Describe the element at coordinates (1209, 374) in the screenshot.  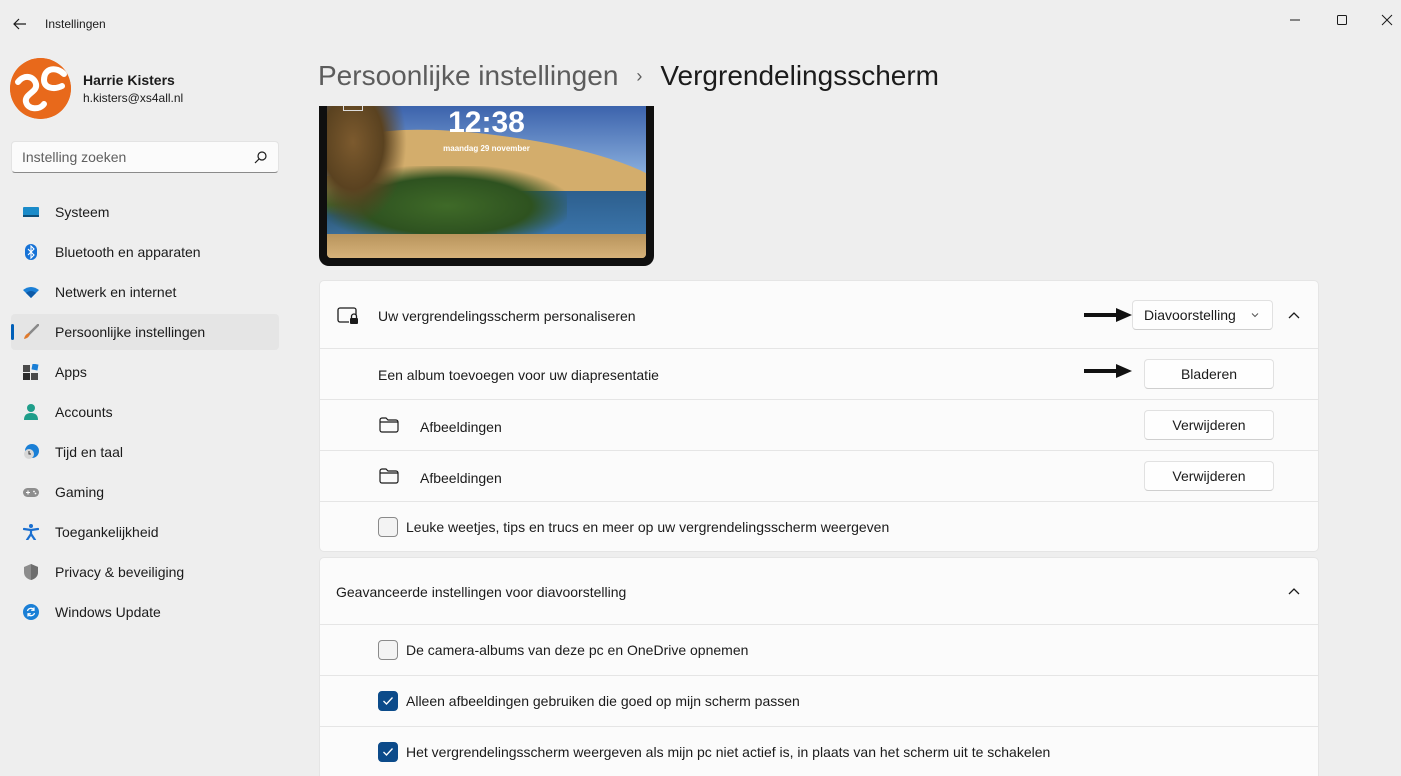
I see `browse-button: Bladeren` at that location.